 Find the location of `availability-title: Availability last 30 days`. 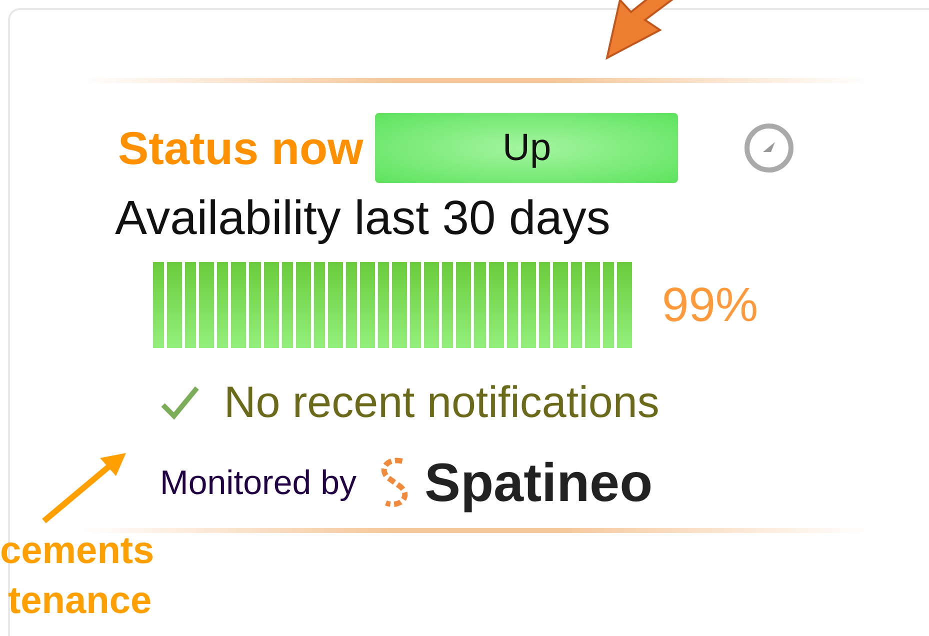

availability-title: Availability last 30 days is located at coordinates (363, 218).